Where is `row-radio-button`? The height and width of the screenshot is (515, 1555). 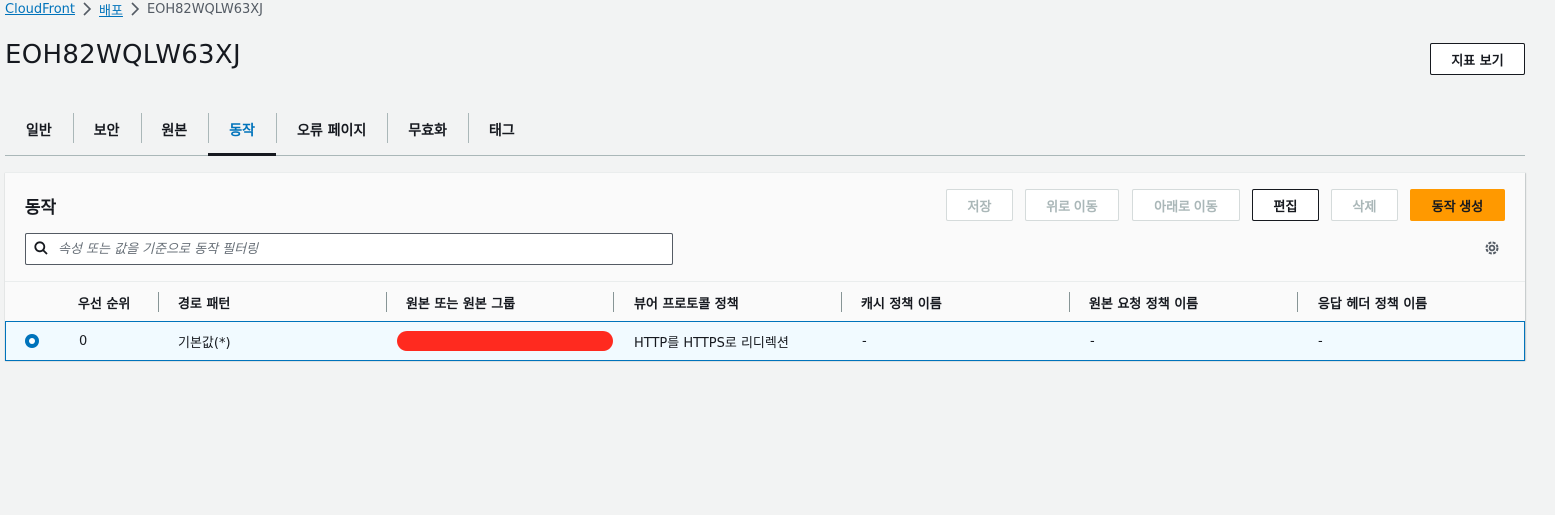 row-radio-button is located at coordinates (32, 341).